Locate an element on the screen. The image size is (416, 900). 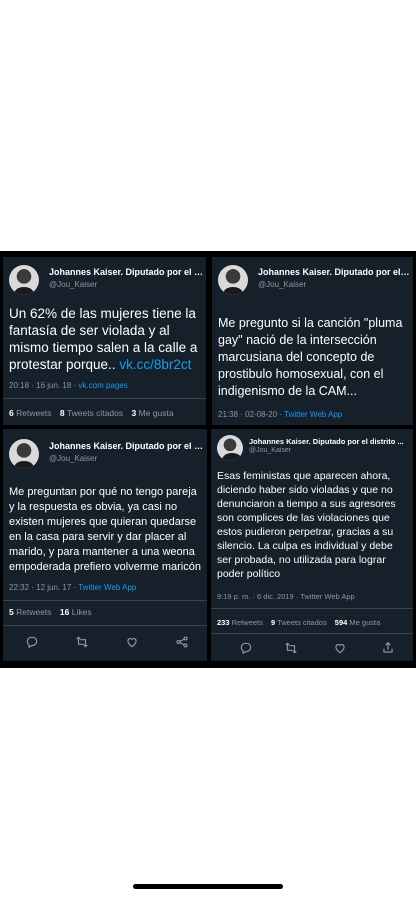
like-count: 594 is located at coordinates (341, 622).